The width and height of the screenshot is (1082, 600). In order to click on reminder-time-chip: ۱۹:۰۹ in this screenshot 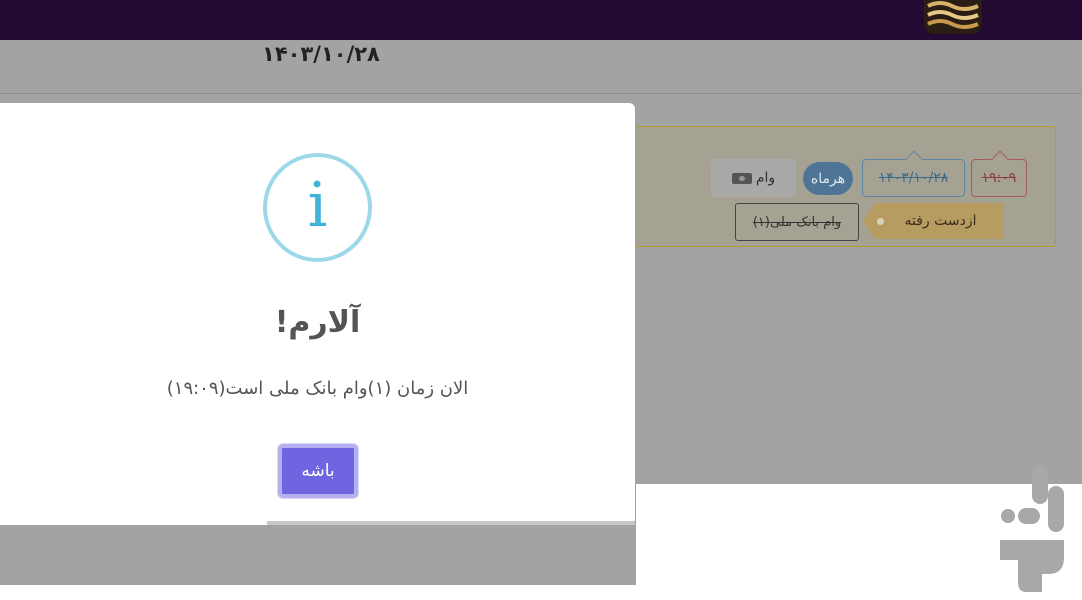, I will do `click(999, 173)`.